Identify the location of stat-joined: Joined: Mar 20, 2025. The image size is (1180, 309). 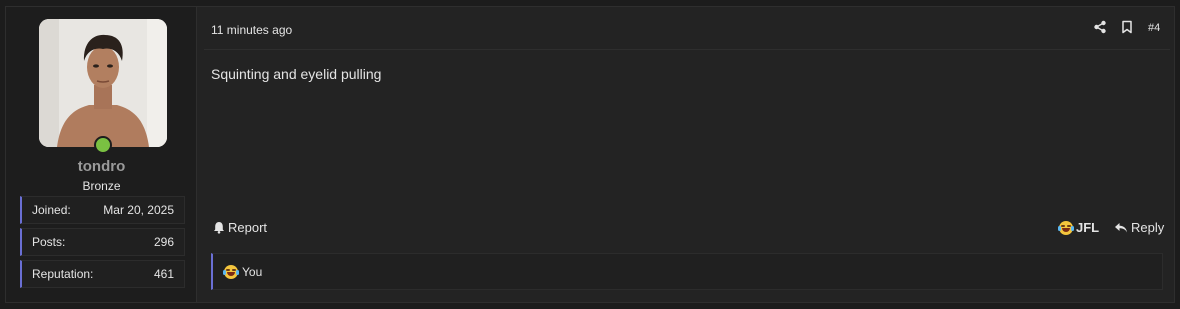
(102, 210).